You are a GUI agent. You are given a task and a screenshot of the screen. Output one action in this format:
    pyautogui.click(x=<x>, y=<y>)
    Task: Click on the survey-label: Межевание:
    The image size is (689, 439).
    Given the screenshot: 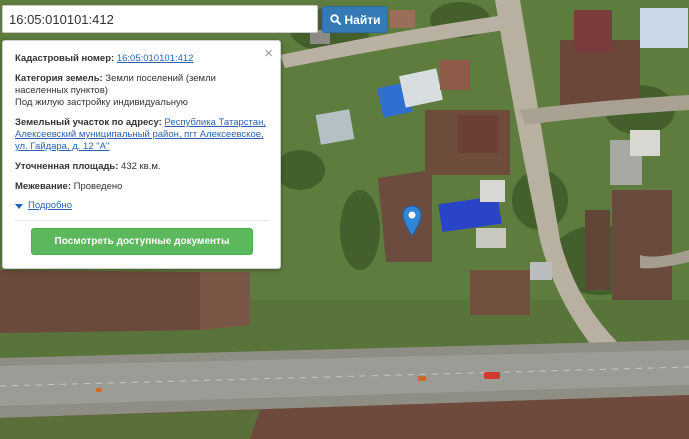 What is the action you would take?
    pyautogui.click(x=43, y=186)
    